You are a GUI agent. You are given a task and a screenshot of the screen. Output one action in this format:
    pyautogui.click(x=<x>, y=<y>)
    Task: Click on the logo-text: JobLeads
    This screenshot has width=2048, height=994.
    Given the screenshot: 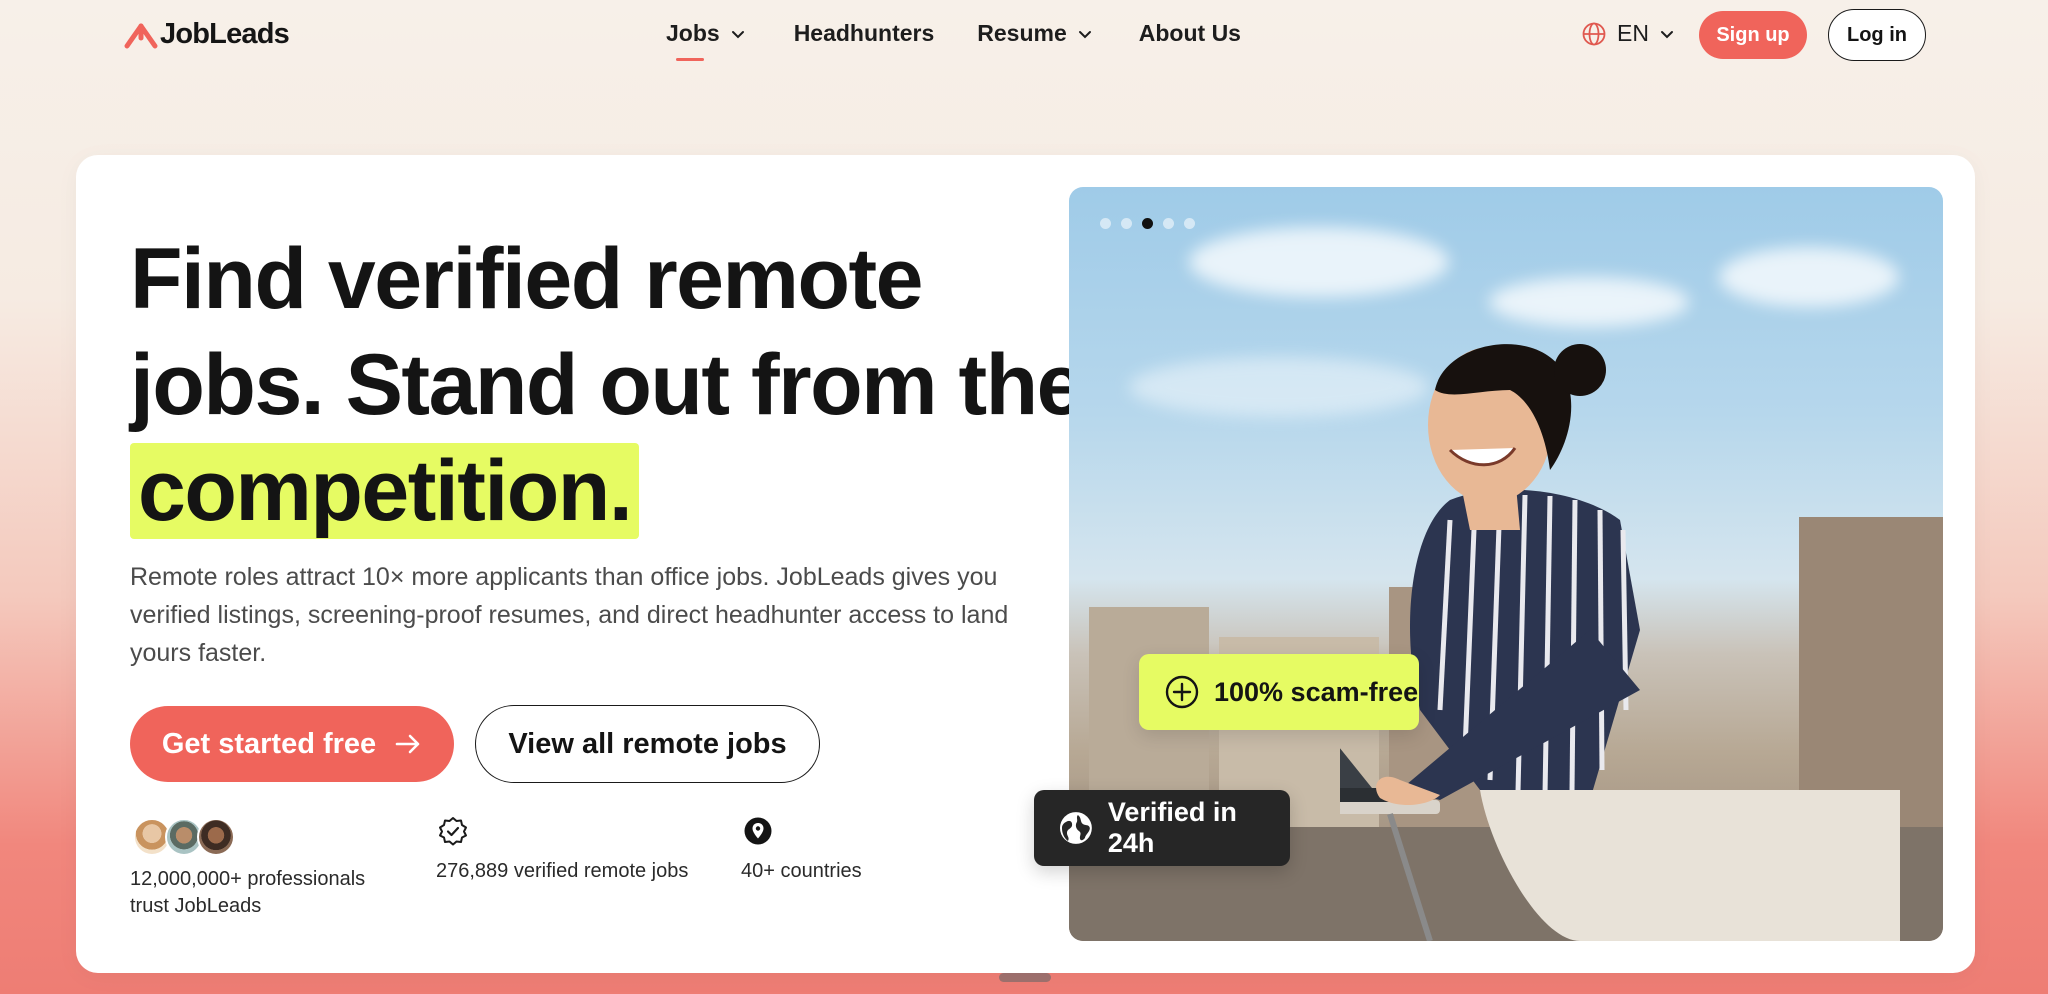 What is the action you would take?
    pyautogui.click(x=225, y=34)
    